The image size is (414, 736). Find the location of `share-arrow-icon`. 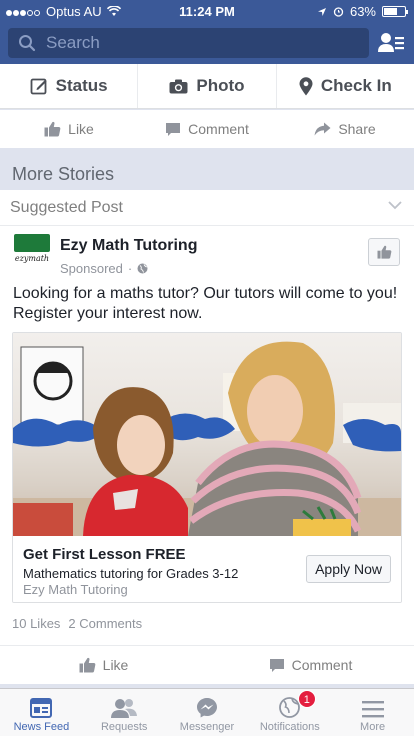

share-arrow-icon is located at coordinates (322, 129).